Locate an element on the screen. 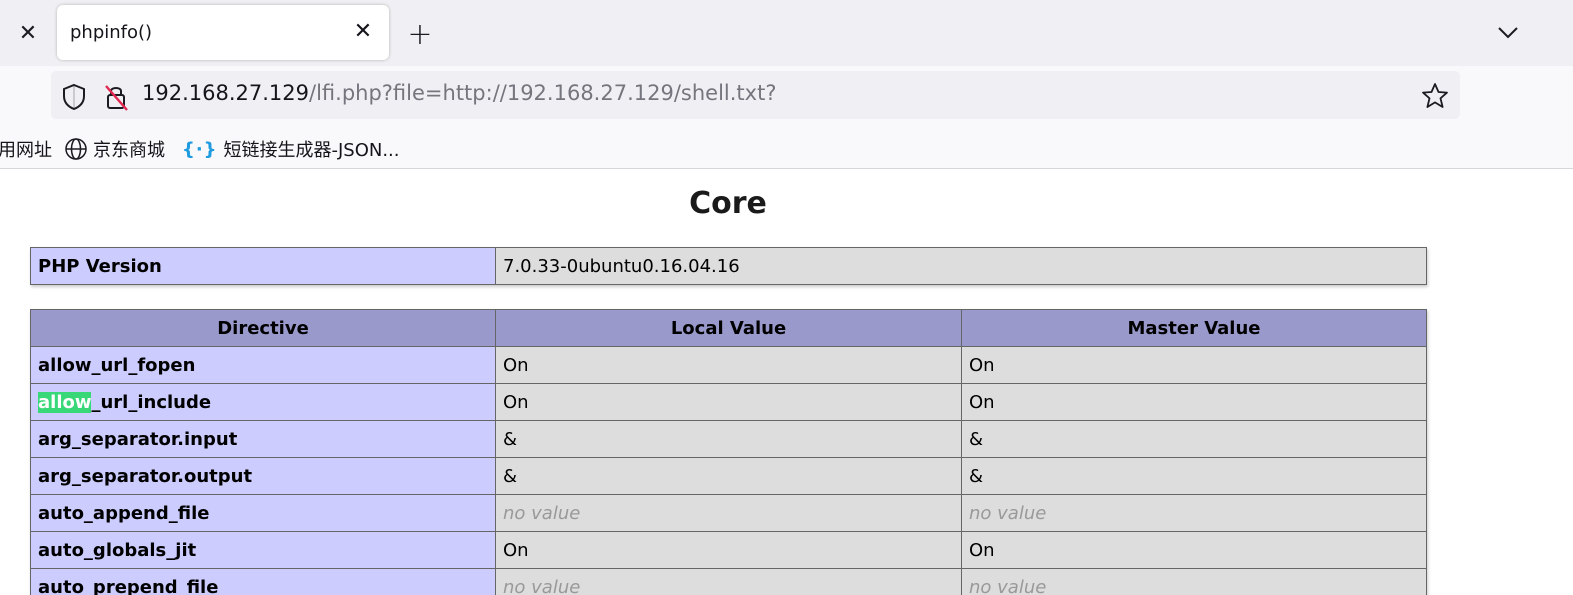  php-version-label: PHP Version is located at coordinates (263, 266).